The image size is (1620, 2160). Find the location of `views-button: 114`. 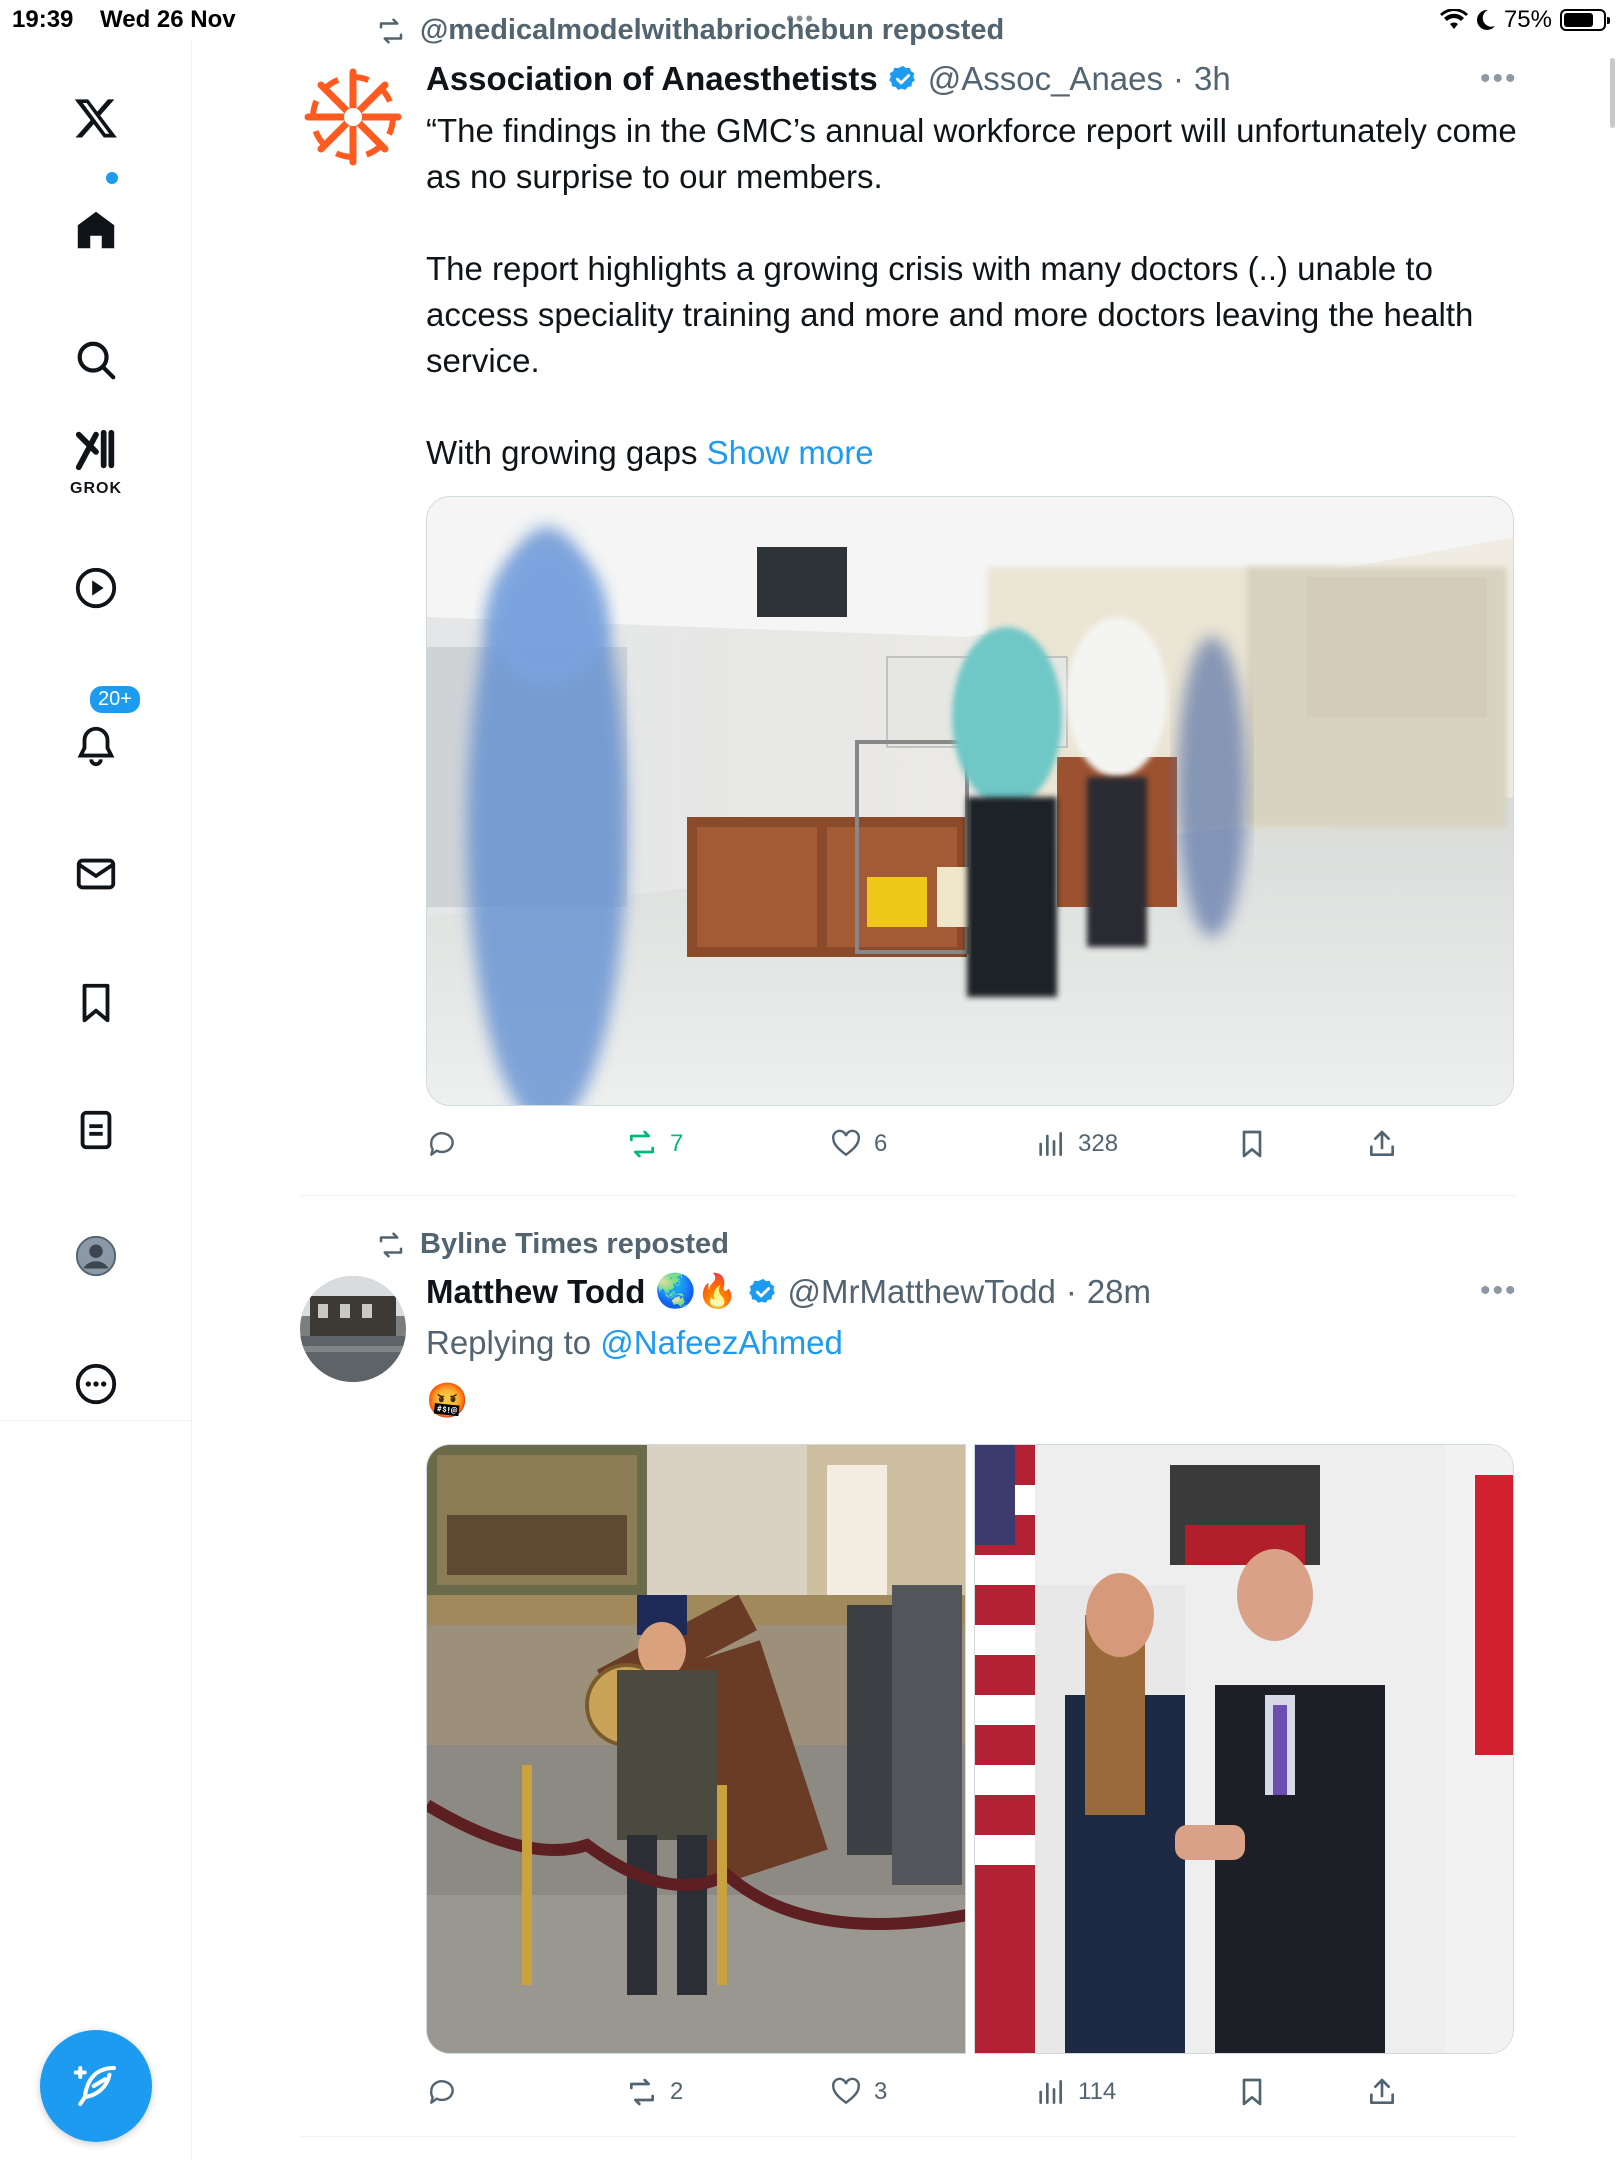

views-button: 114 is located at coordinates (1075, 2092).